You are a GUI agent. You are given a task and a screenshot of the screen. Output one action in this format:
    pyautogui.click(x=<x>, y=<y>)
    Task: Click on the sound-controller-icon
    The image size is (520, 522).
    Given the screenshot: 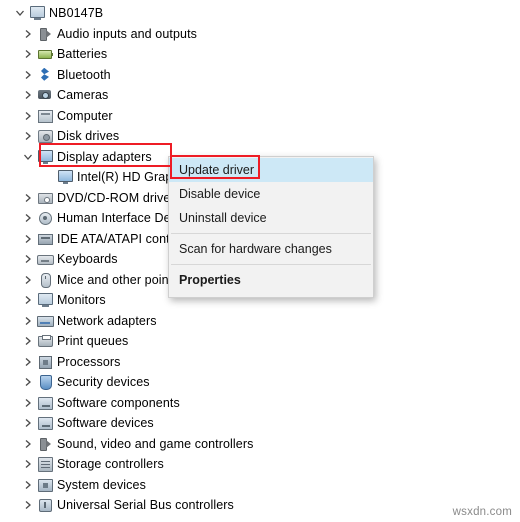 What is the action you would take?
    pyautogui.click(x=45, y=444)
    